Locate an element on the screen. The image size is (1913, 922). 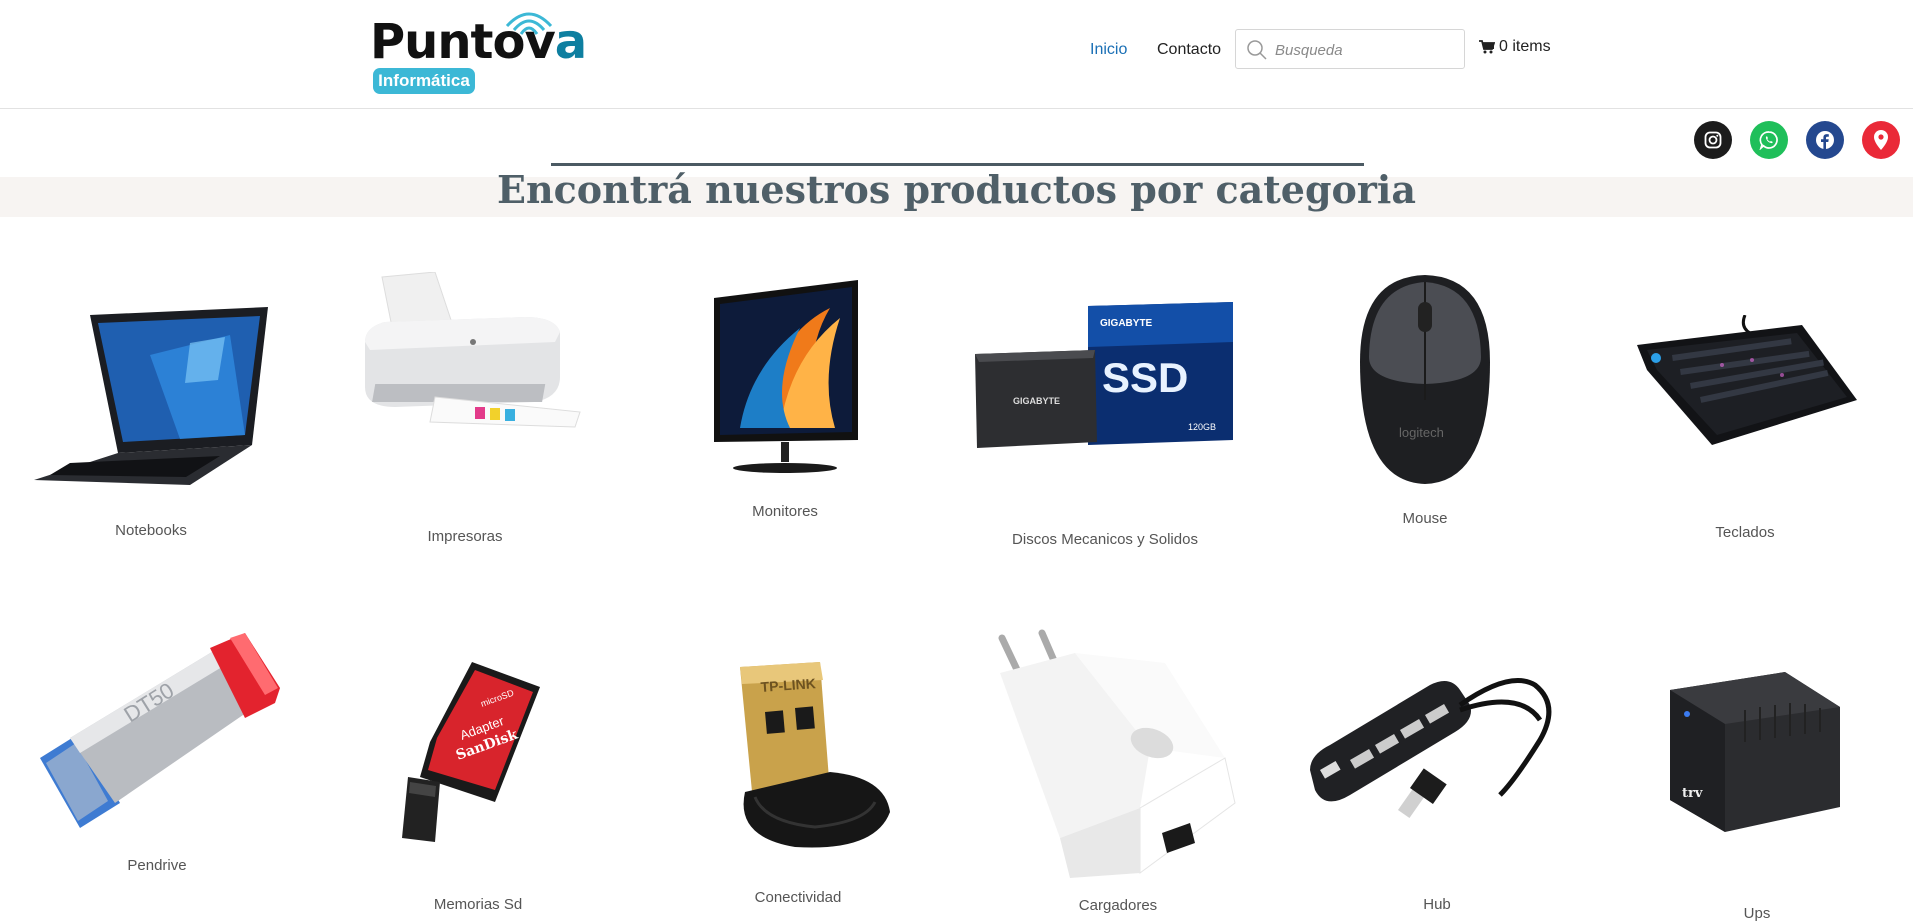
instagram-button is located at coordinates (1713, 140).